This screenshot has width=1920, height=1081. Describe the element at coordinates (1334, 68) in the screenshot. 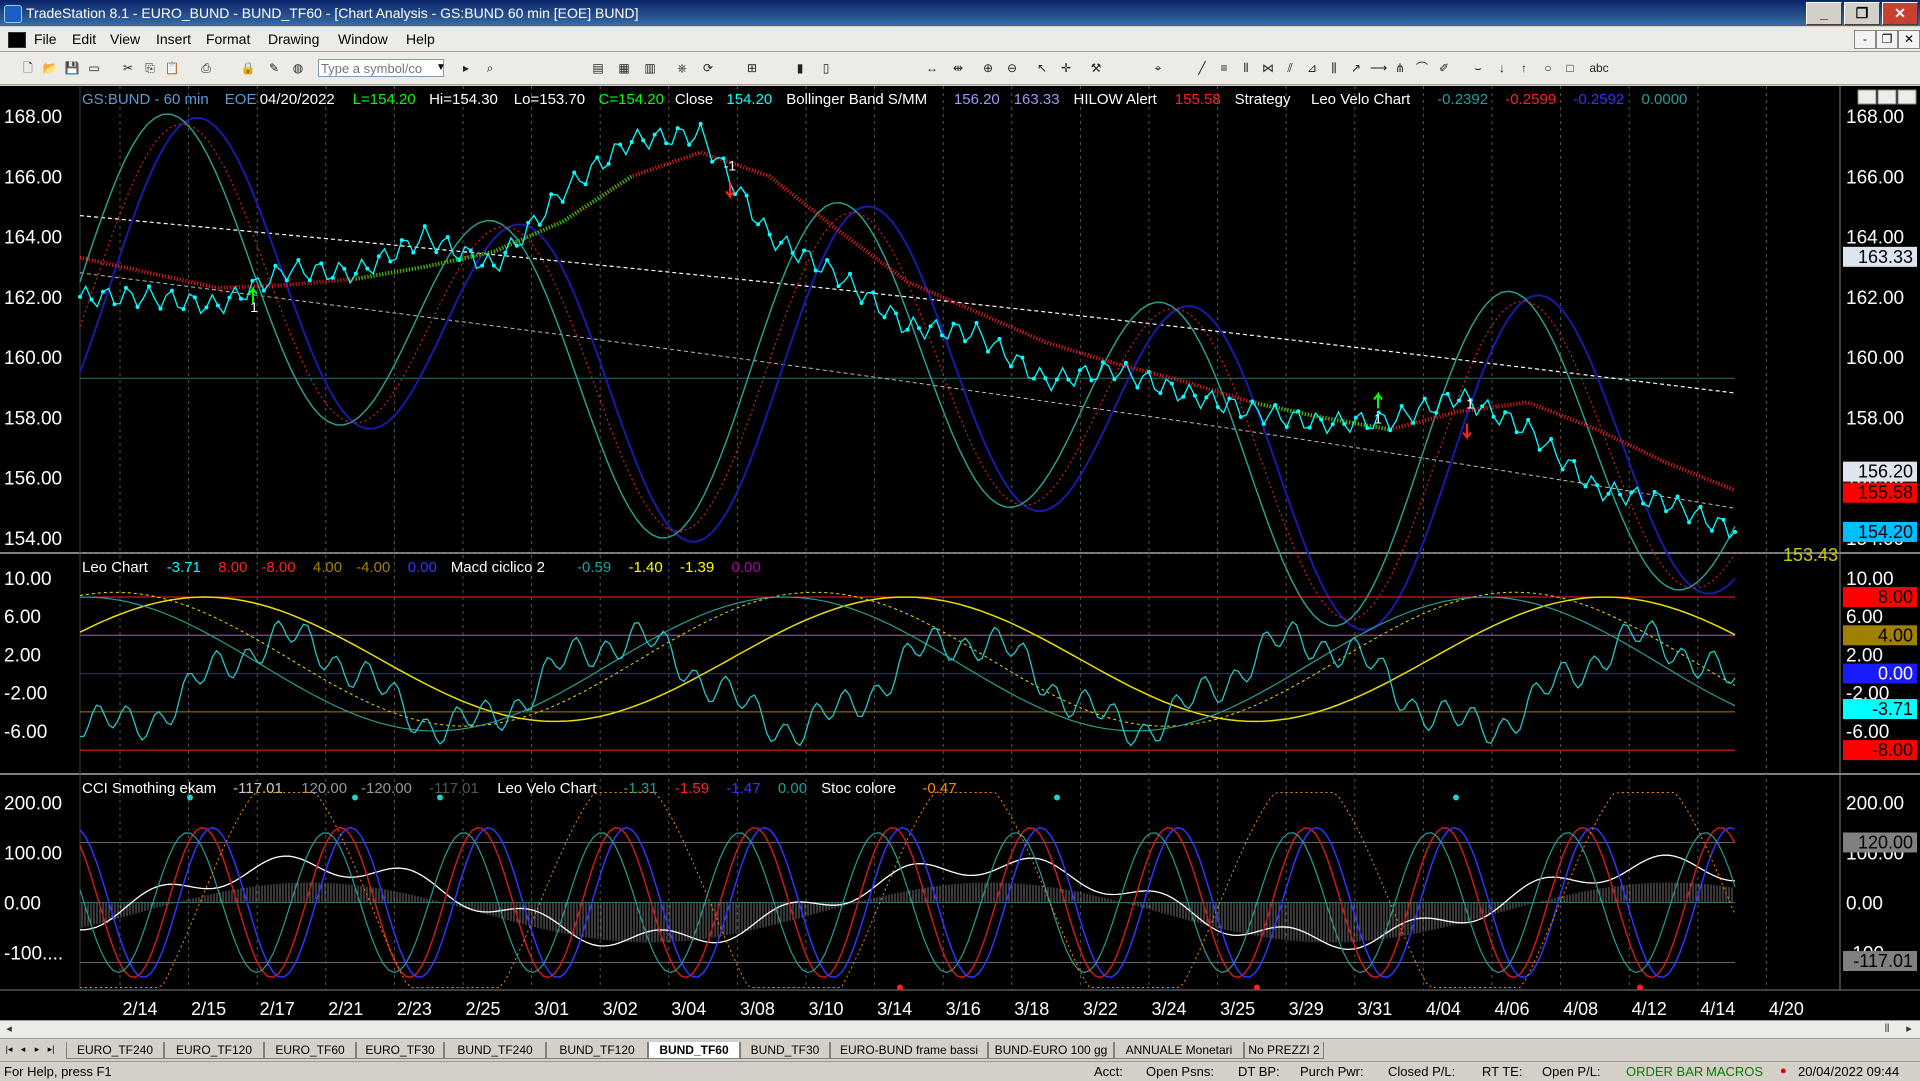

I see `speed-lines-icon: ⫼` at that location.